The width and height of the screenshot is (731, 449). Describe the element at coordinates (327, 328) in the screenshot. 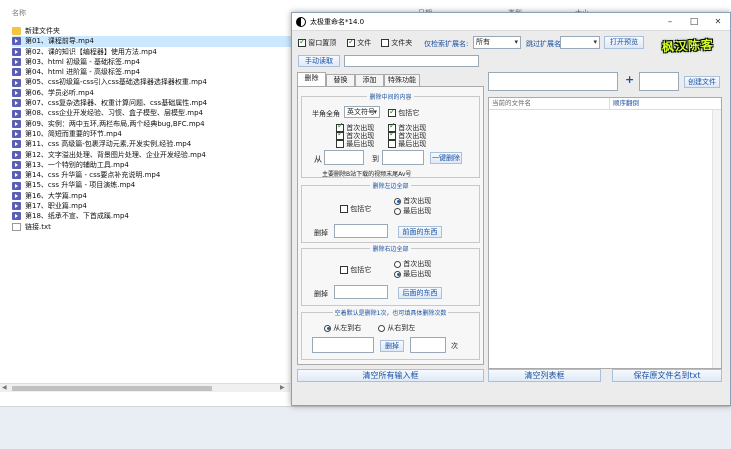

I see `ltr-radio` at that location.